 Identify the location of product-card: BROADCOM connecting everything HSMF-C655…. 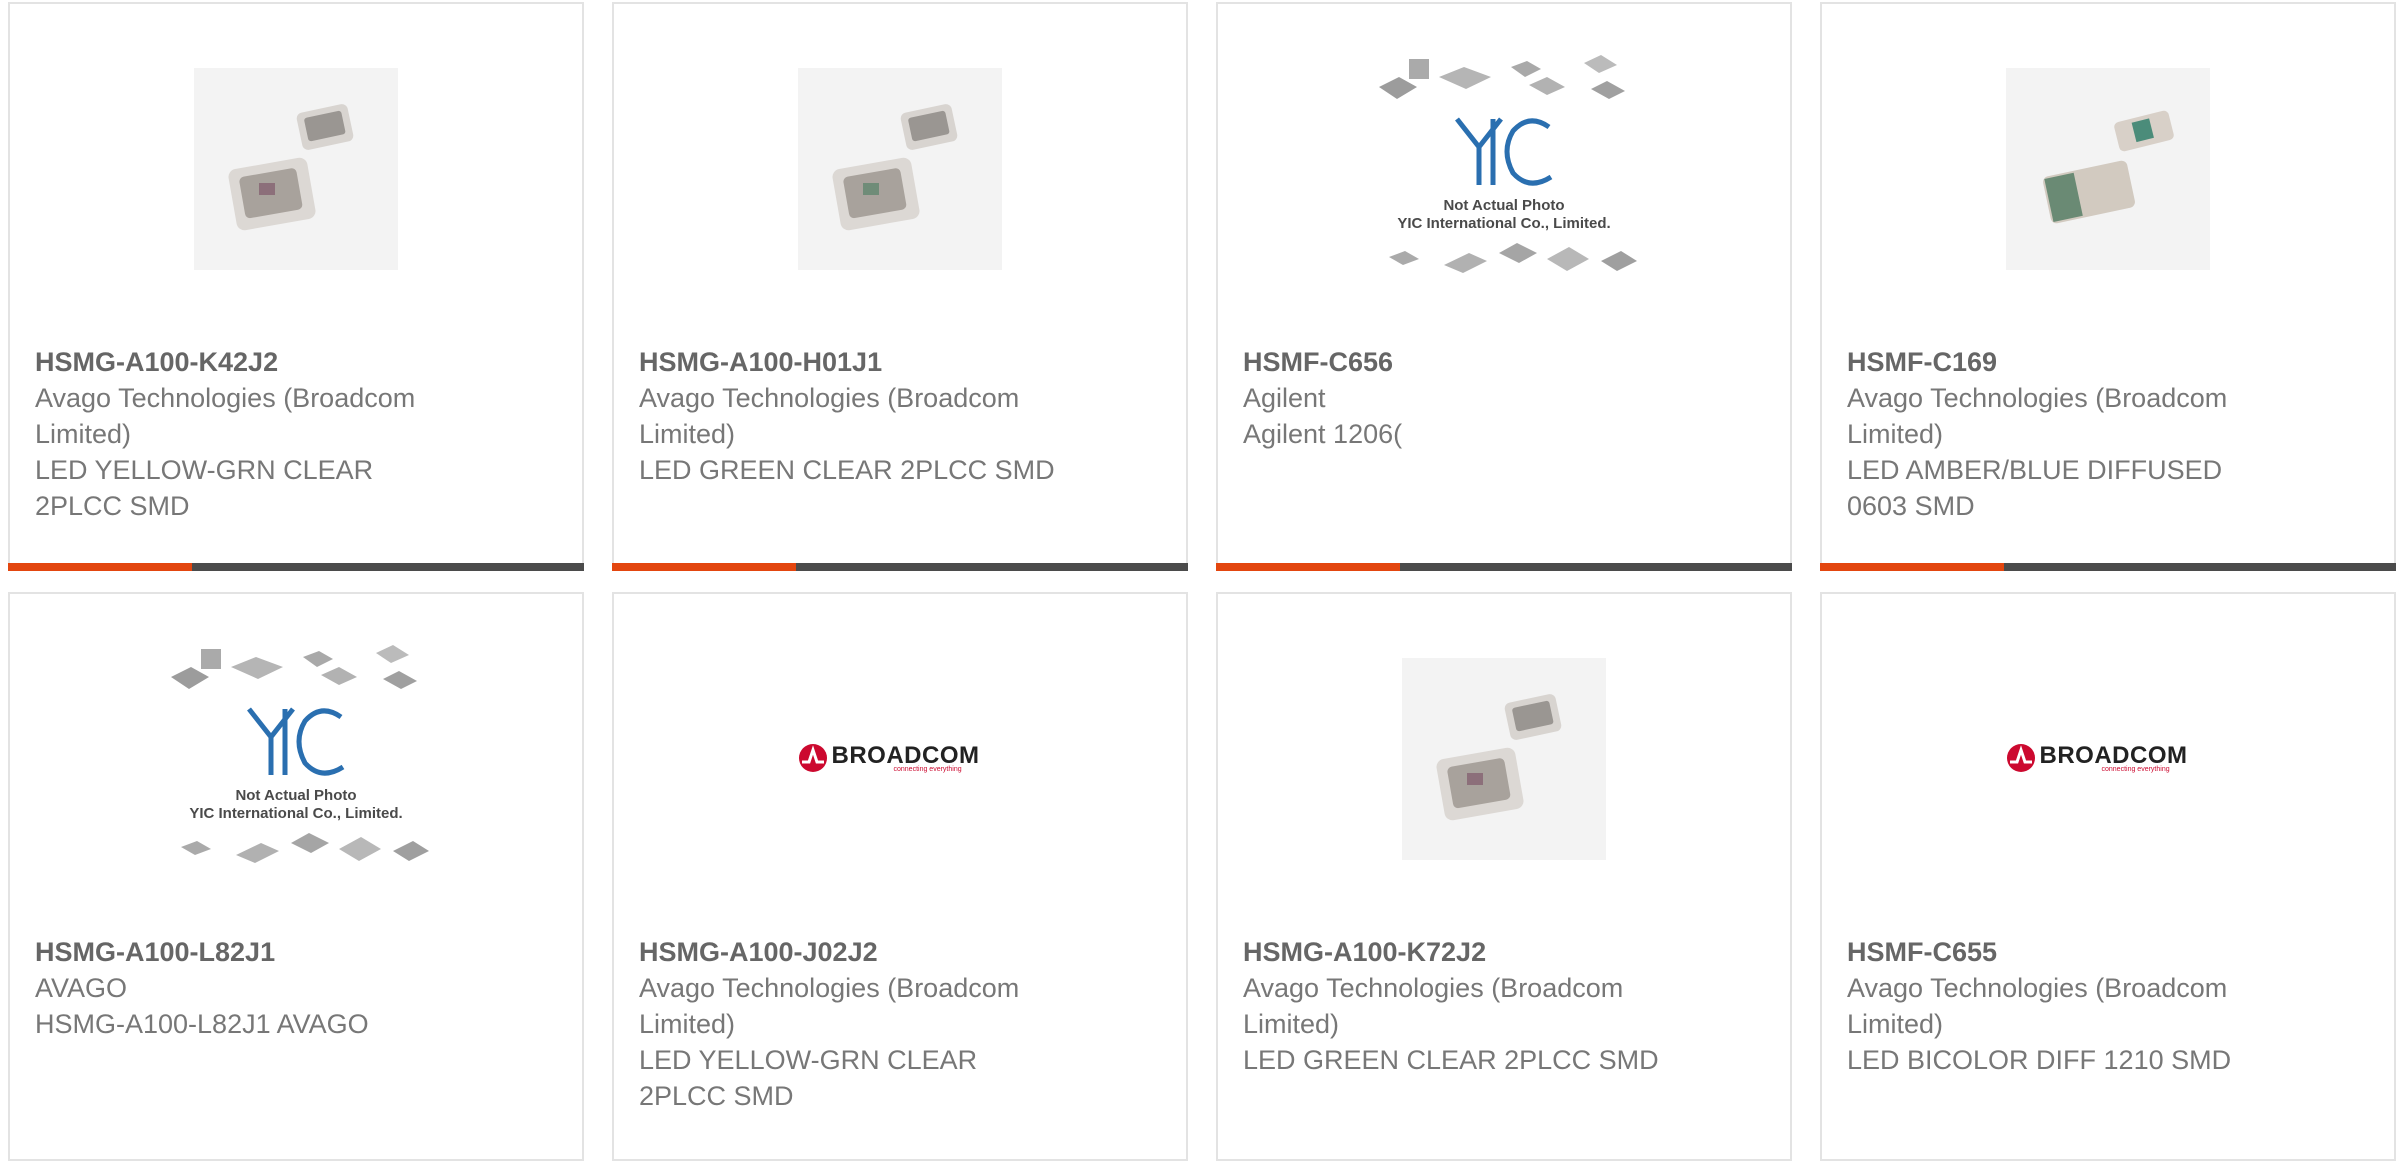
(2108, 876).